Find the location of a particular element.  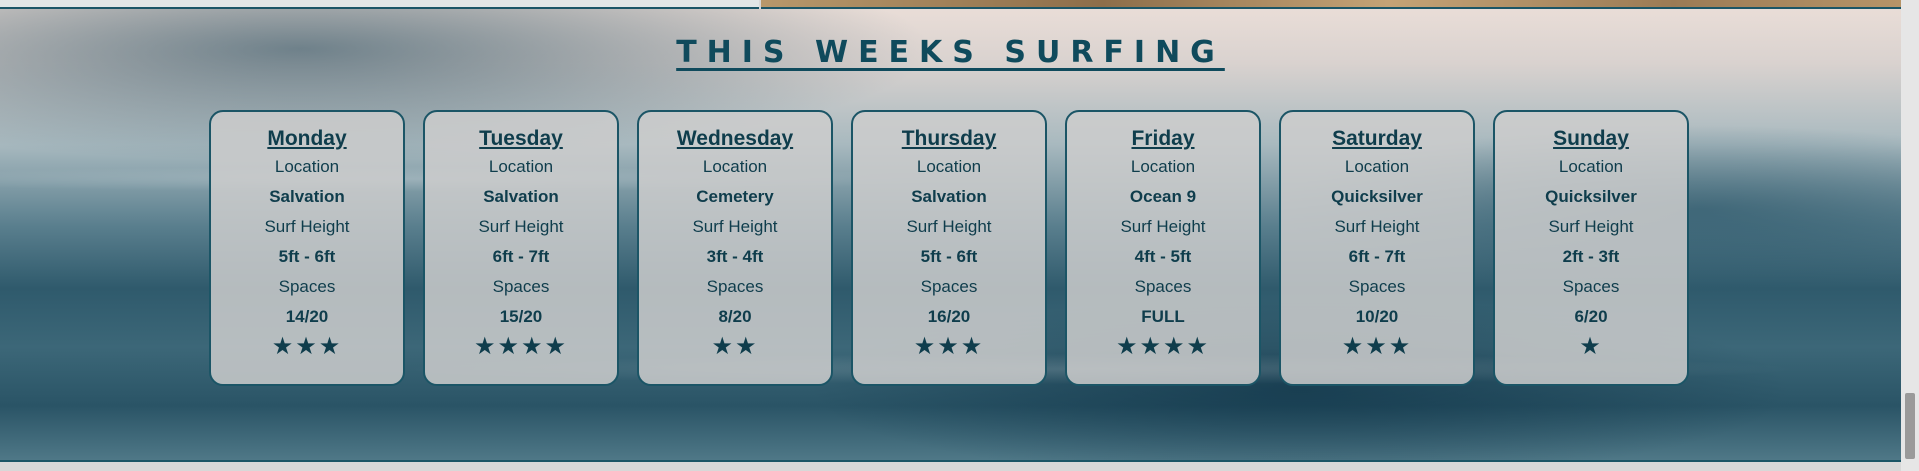

spaces-value: 10/20 is located at coordinates (1377, 316).